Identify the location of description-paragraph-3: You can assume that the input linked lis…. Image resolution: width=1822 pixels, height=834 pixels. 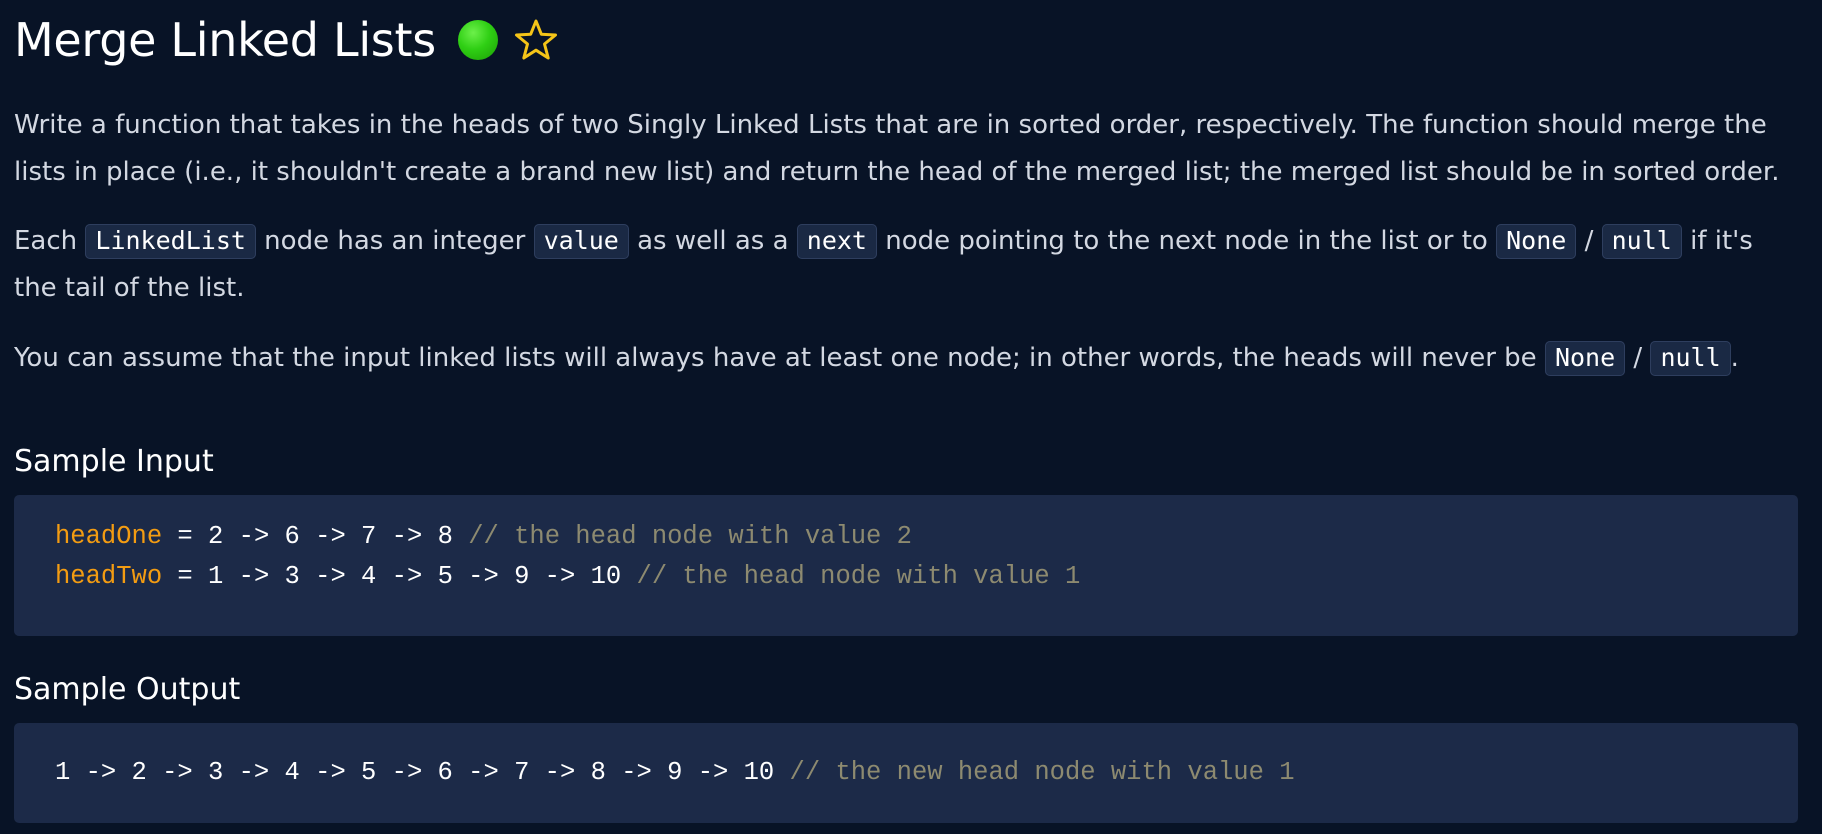
(906, 358).